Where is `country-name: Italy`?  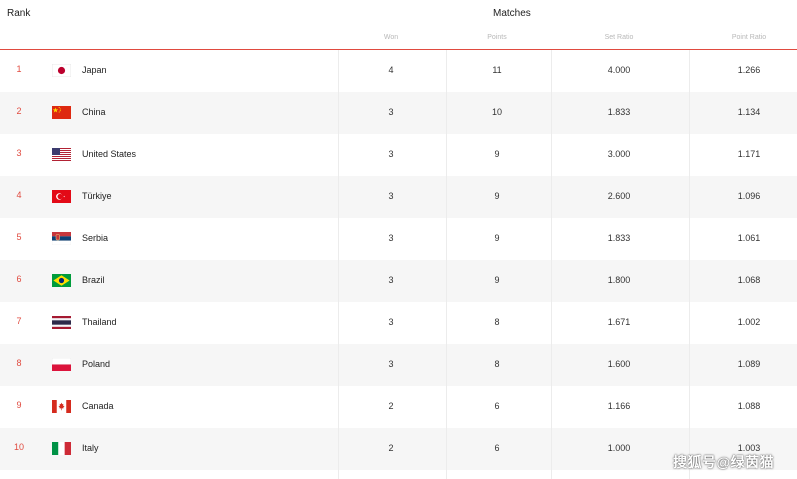 country-name: Italy is located at coordinates (90, 448).